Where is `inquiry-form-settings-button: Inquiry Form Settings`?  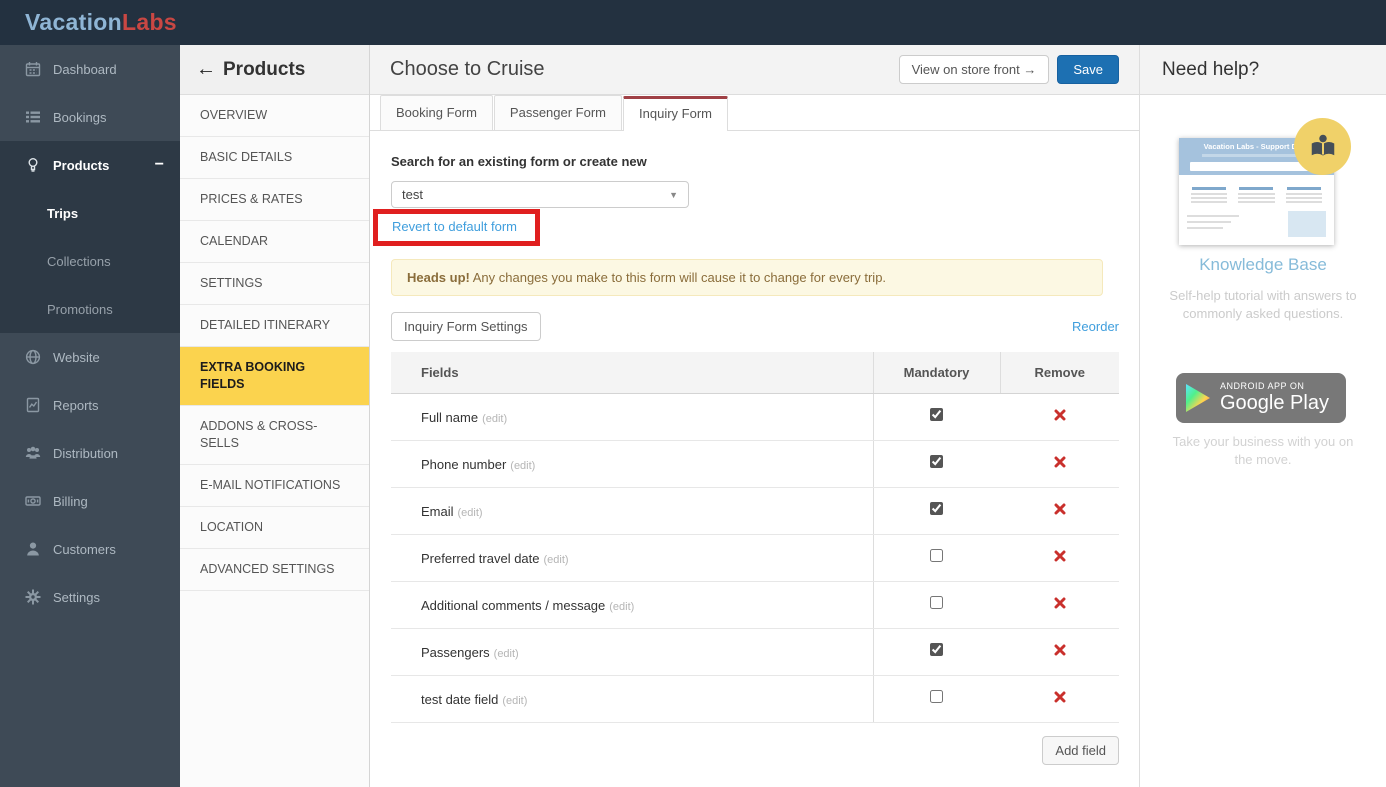 inquiry-form-settings-button: Inquiry Form Settings is located at coordinates (466, 326).